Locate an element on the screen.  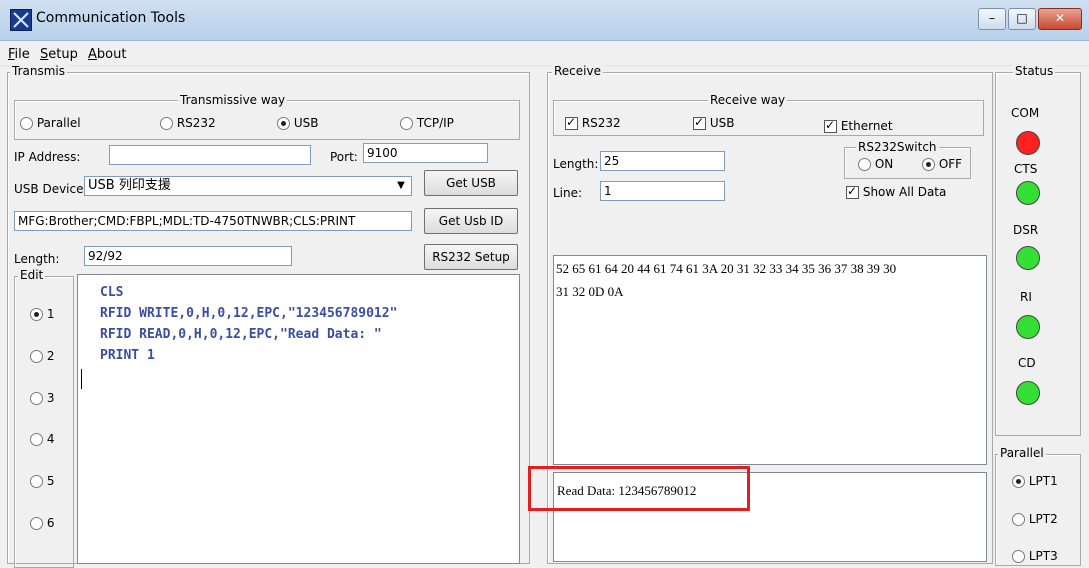
close-button: ✕ is located at coordinates (1060, 19).